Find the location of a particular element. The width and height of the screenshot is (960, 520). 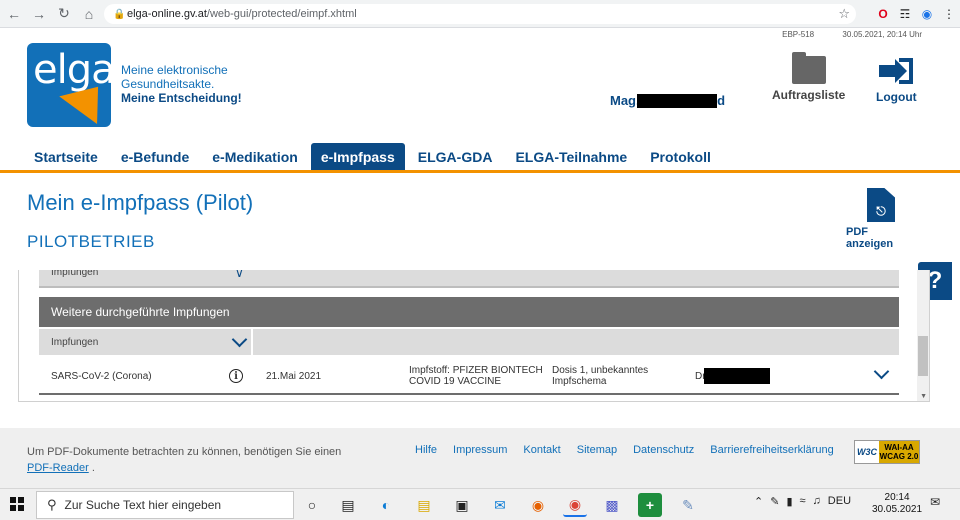

user-name: Mag. Td is located at coordinates (668, 100).